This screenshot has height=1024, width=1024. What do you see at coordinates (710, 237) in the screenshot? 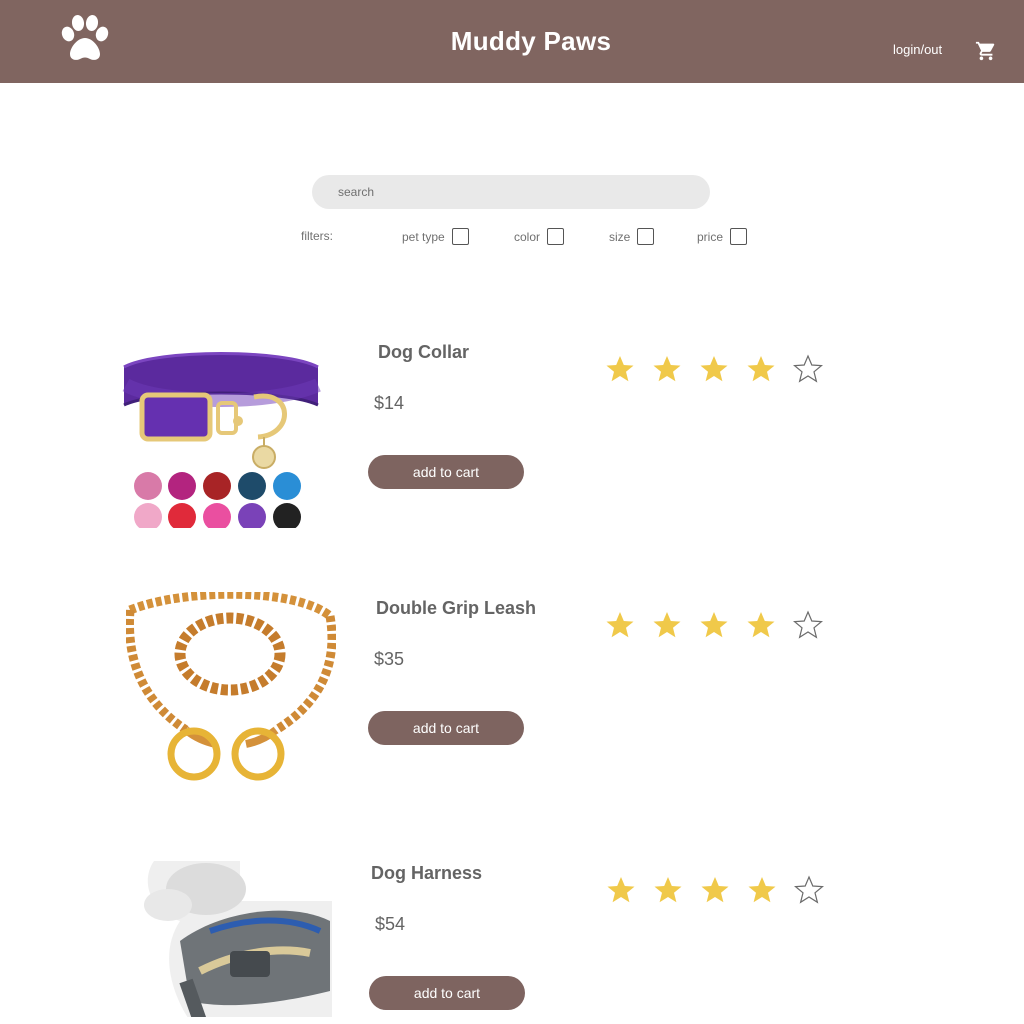
I see `filter-label: price` at bounding box center [710, 237].